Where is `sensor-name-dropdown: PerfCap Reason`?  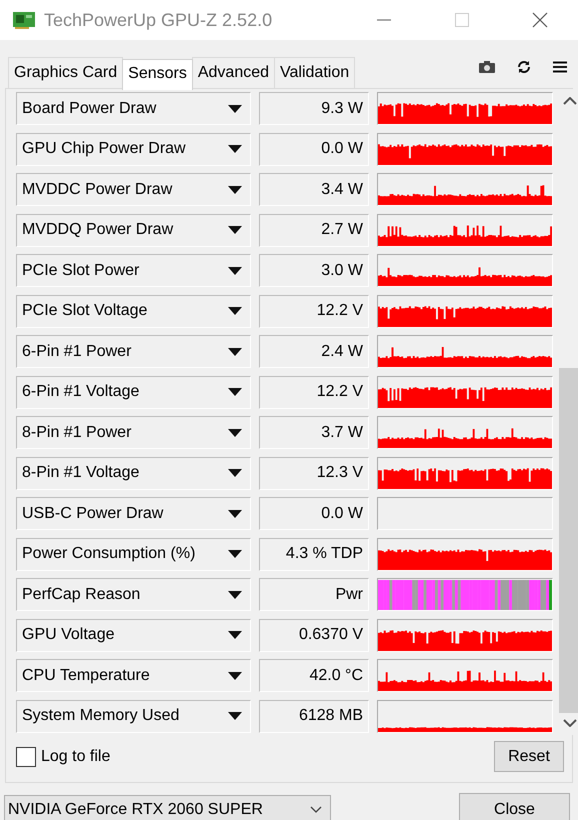
sensor-name-dropdown: PerfCap Reason is located at coordinates (133, 594).